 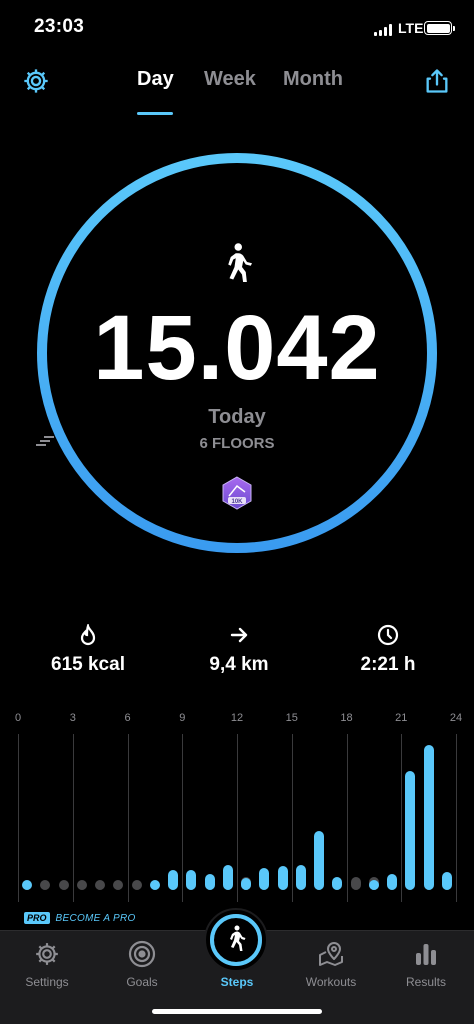 What do you see at coordinates (411, 28) in the screenshot?
I see `network-type: LTE` at bounding box center [411, 28].